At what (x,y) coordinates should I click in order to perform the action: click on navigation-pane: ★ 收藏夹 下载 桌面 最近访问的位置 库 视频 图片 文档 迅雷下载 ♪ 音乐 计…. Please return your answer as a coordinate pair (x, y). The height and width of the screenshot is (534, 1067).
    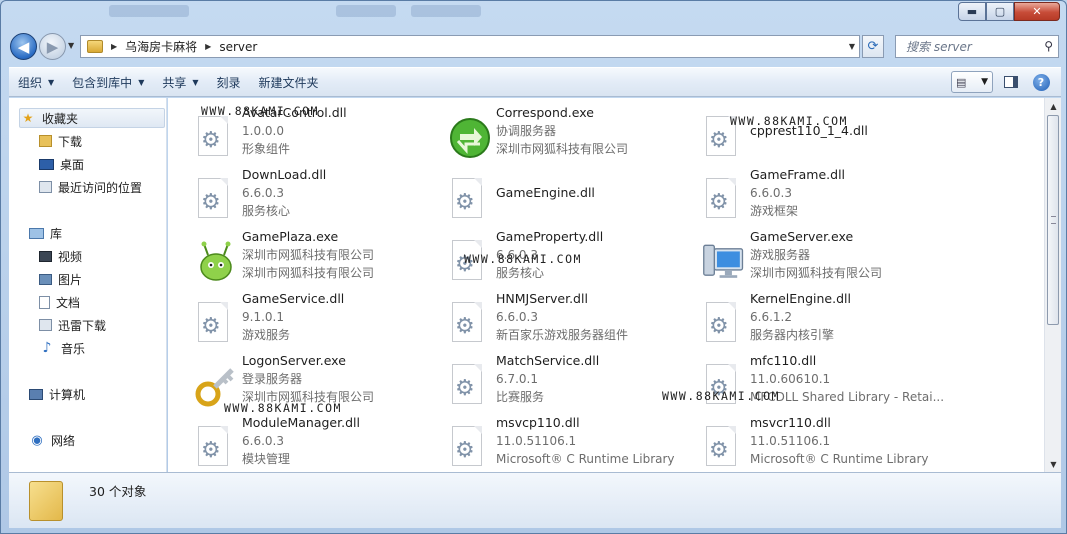
    Looking at the image, I should click on (88, 285).